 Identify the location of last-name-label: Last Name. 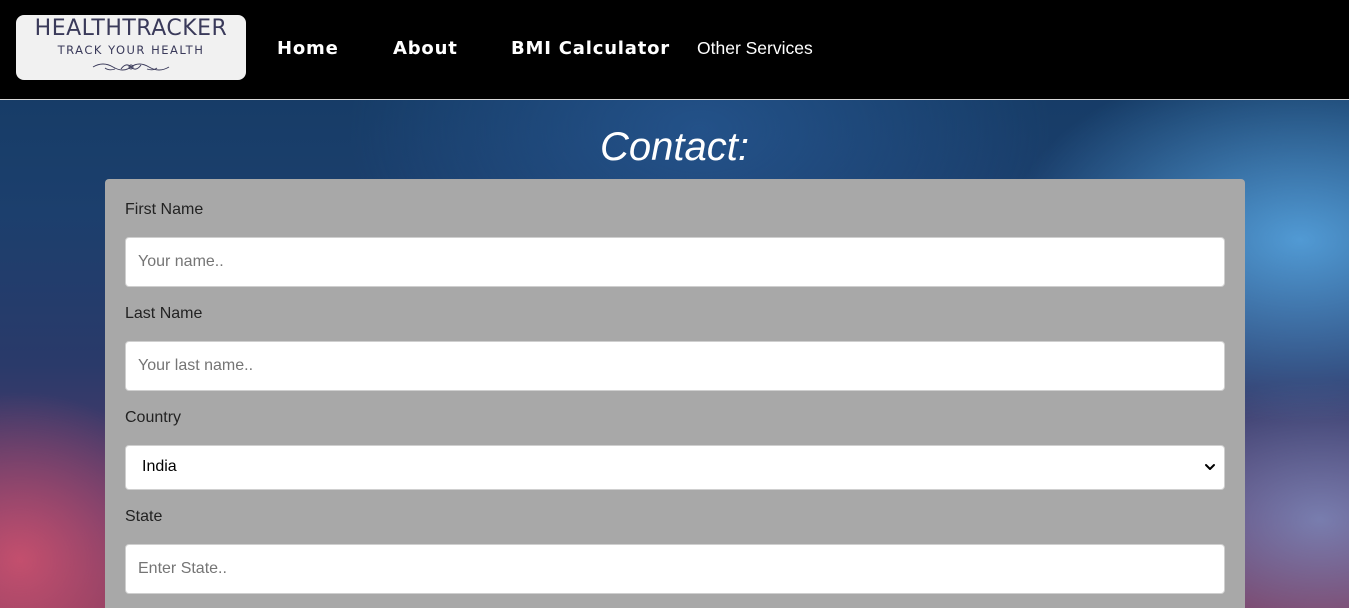
(164, 313).